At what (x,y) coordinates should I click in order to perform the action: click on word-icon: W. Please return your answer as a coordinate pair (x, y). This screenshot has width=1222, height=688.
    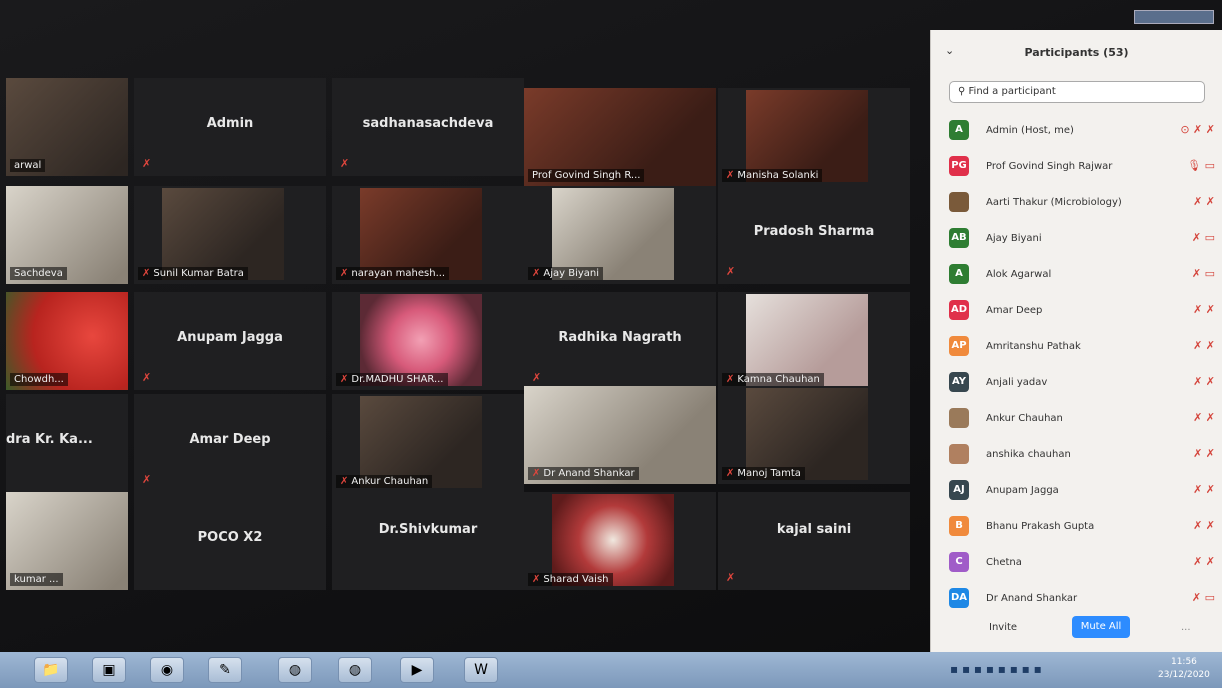
    Looking at the image, I should click on (481, 670).